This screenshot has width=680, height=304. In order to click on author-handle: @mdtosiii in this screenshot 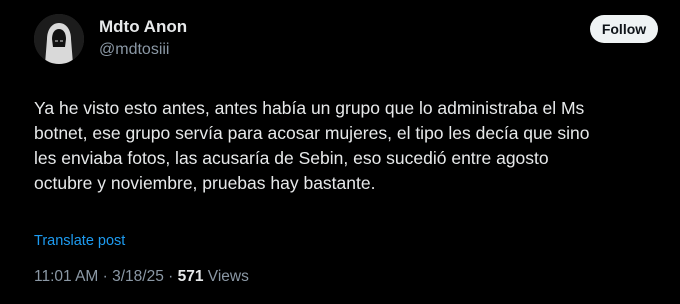, I will do `click(134, 50)`.